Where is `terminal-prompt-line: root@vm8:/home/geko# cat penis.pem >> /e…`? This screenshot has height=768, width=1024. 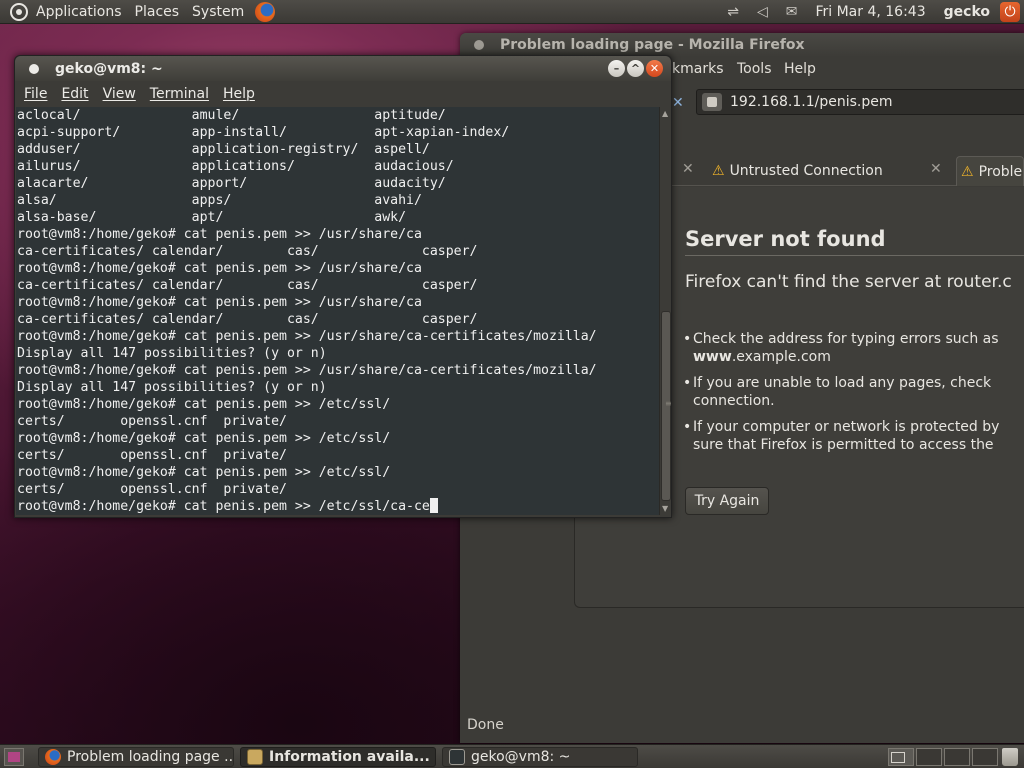 terminal-prompt-line: root@vm8:/home/geko# cat penis.pem >> /e… is located at coordinates (338, 506).